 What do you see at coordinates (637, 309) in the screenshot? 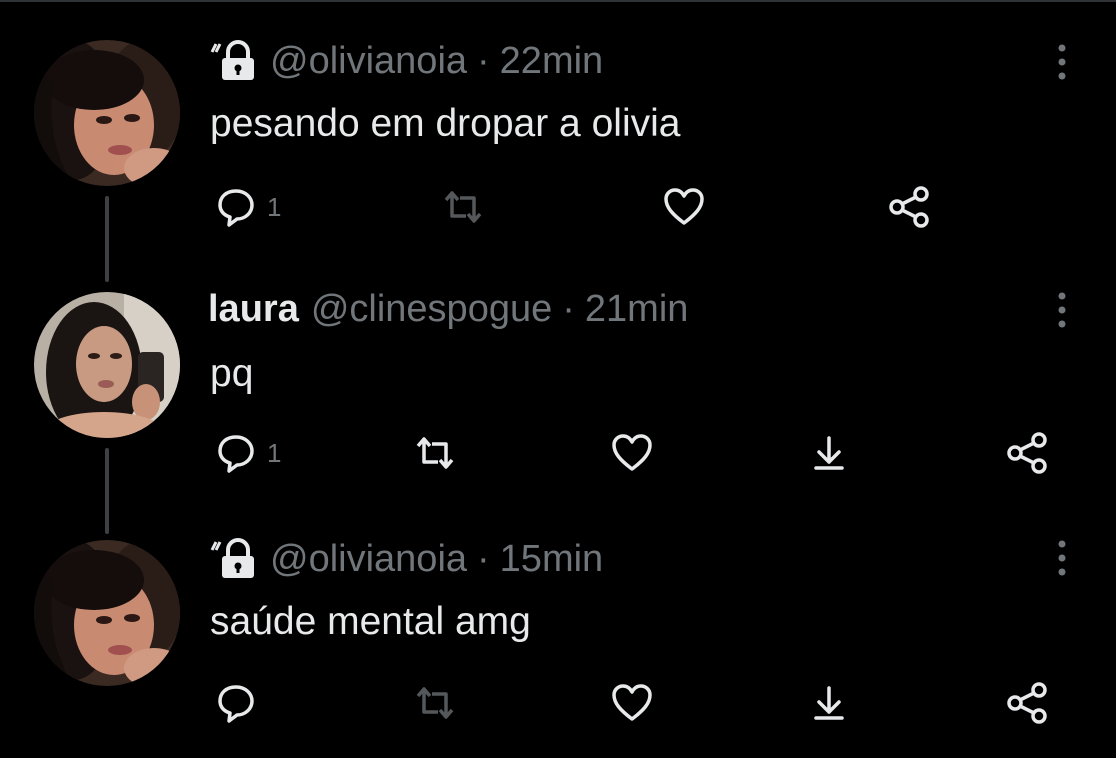
I see `timestamp: 21min` at bounding box center [637, 309].